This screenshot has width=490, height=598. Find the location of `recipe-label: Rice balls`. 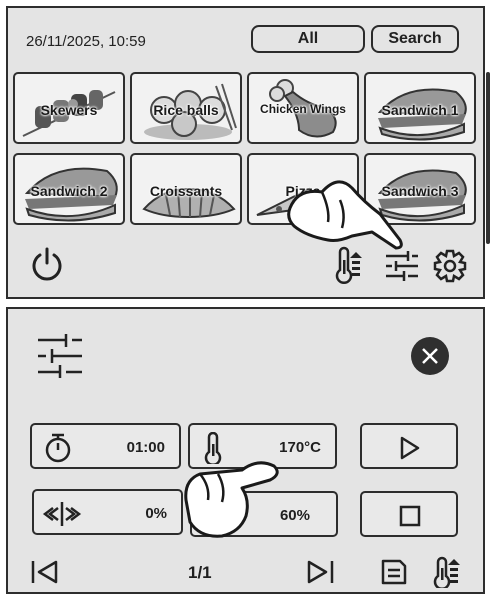

recipe-label: Rice balls is located at coordinates (186, 110).